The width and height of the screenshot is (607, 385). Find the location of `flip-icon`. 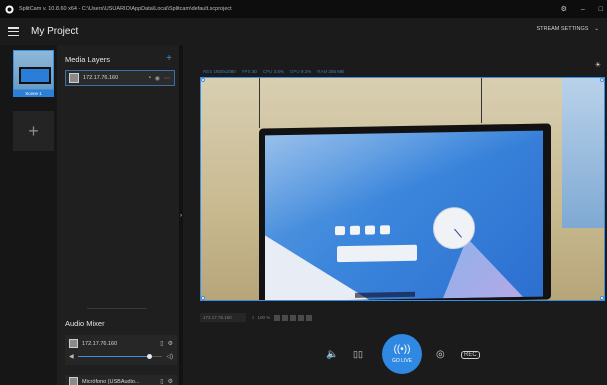

flip-icon is located at coordinates (293, 317).